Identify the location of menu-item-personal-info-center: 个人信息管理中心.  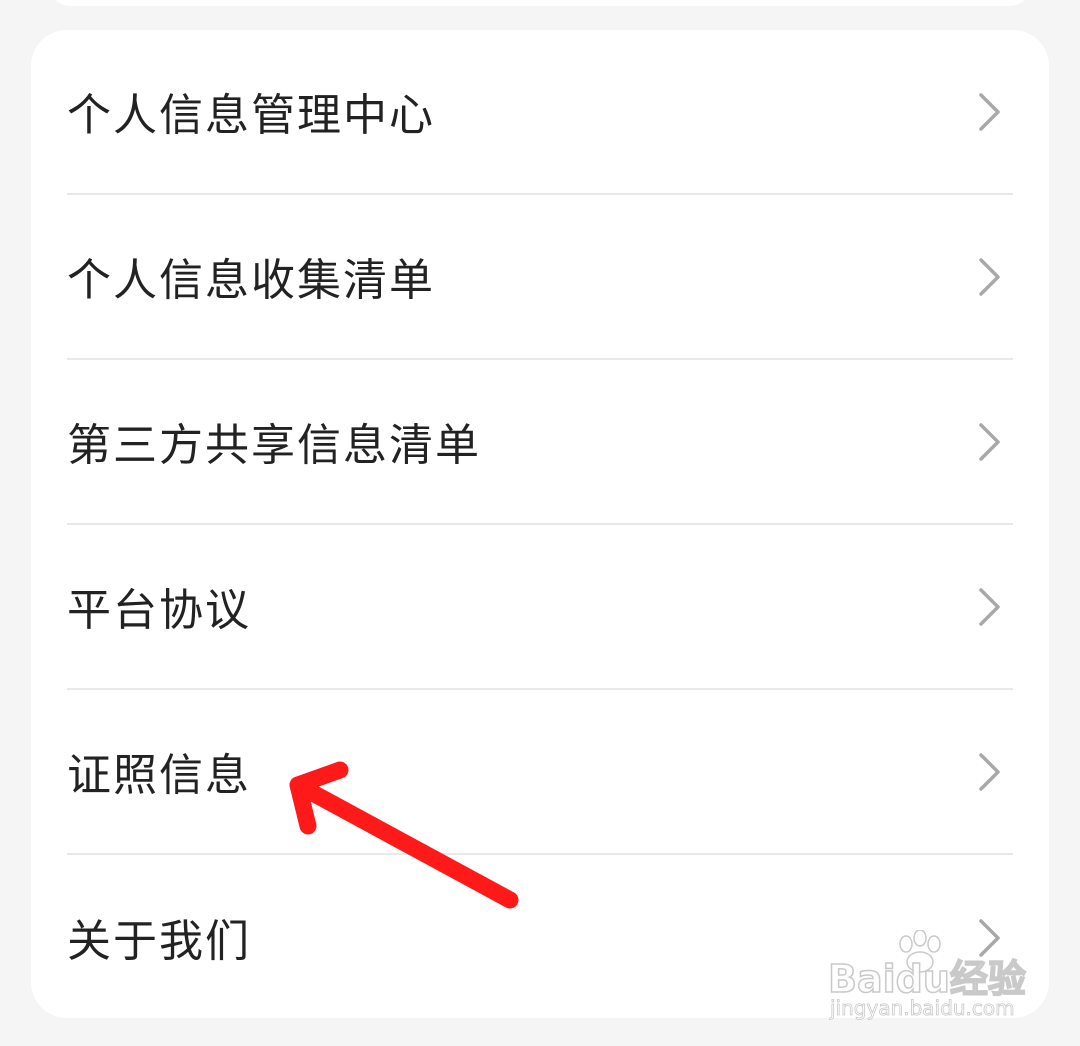
(540, 112).